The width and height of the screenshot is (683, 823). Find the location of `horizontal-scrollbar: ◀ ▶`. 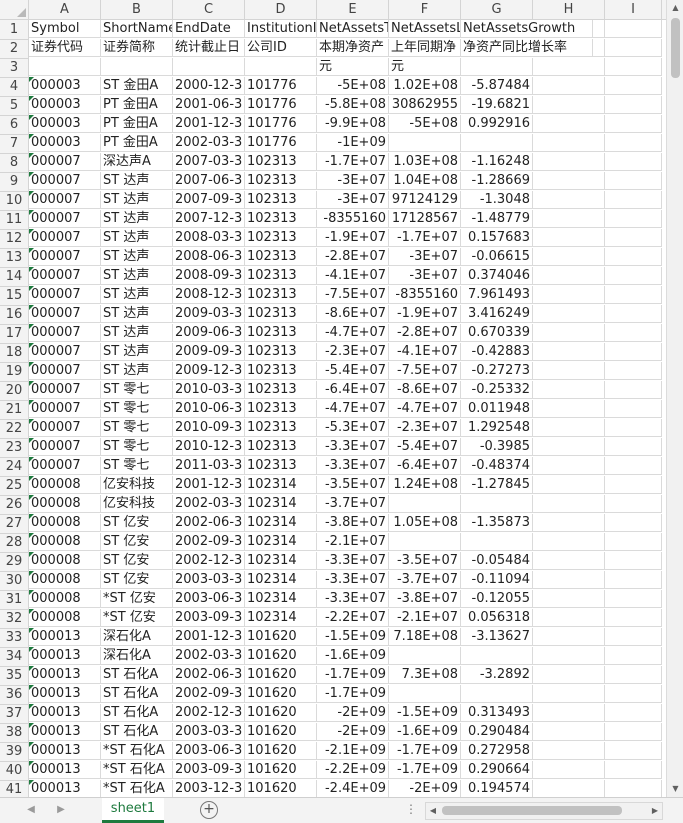

horizontal-scrollbar: ◀ ▶ is located at coordinates (544, 811).